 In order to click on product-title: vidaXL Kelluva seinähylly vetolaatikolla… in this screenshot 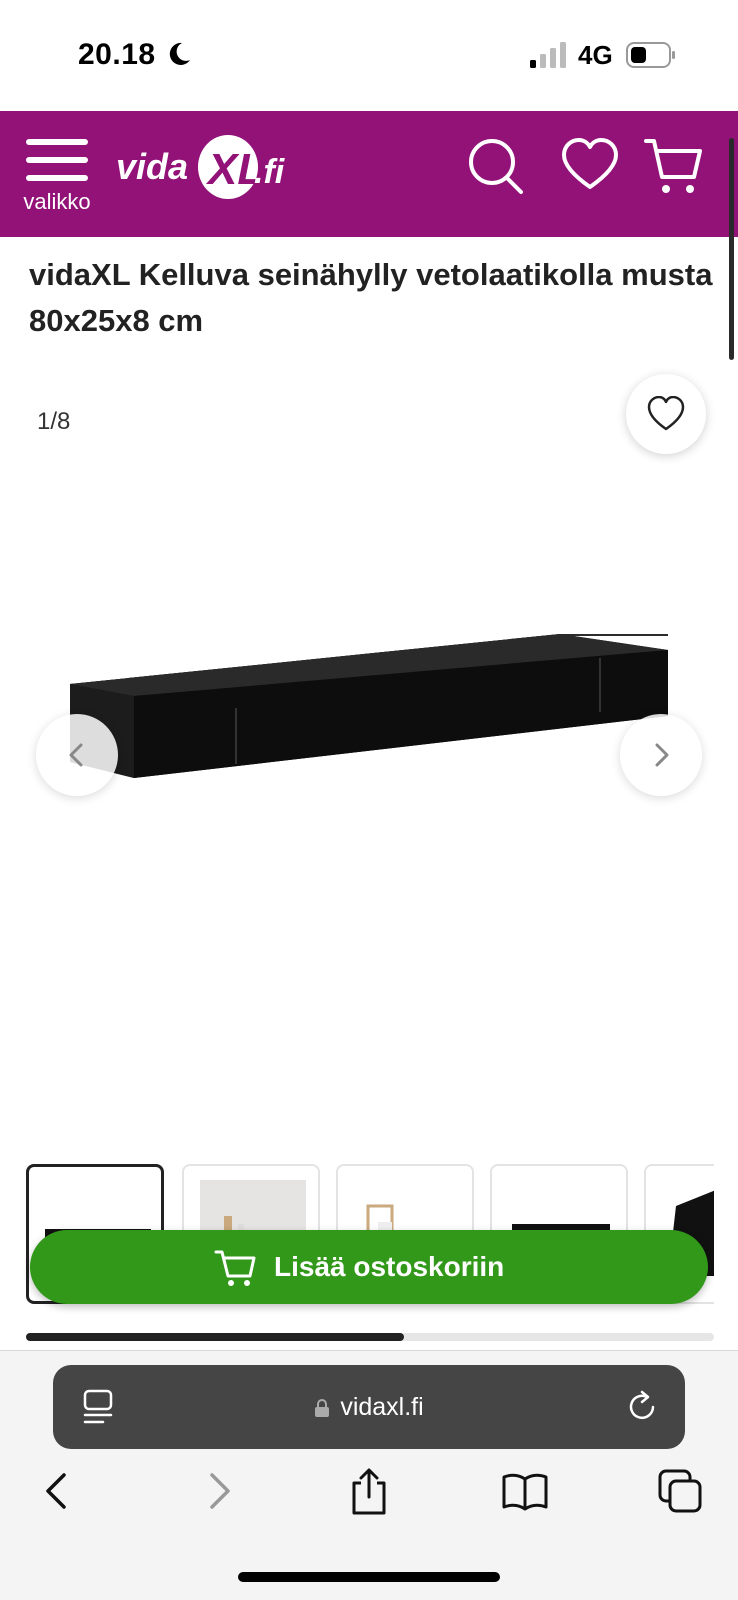, I will do `click(371, 297)`.